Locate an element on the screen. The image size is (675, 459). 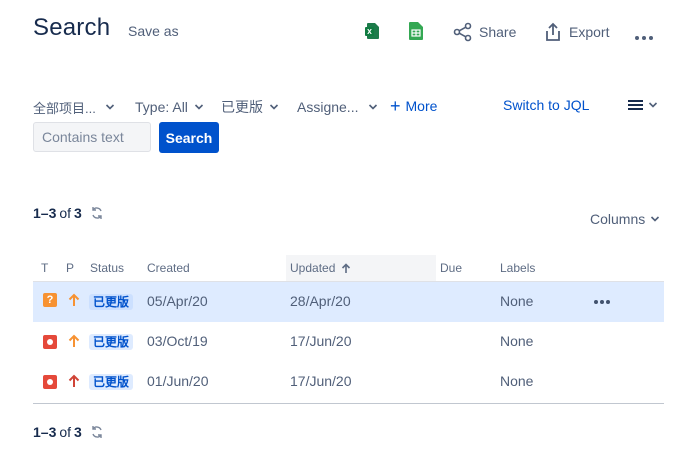
share-icon is located at coordinates (462, 32).